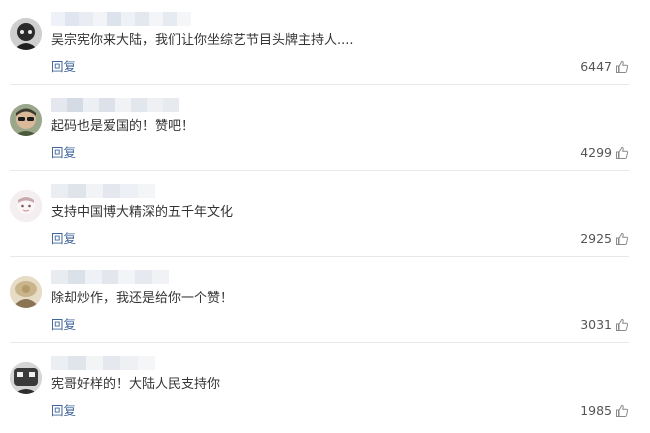  What do you see at coordinates (596, 66) in the screenshot?
I see `like-count: 6447` at bounding box center [596, 66].